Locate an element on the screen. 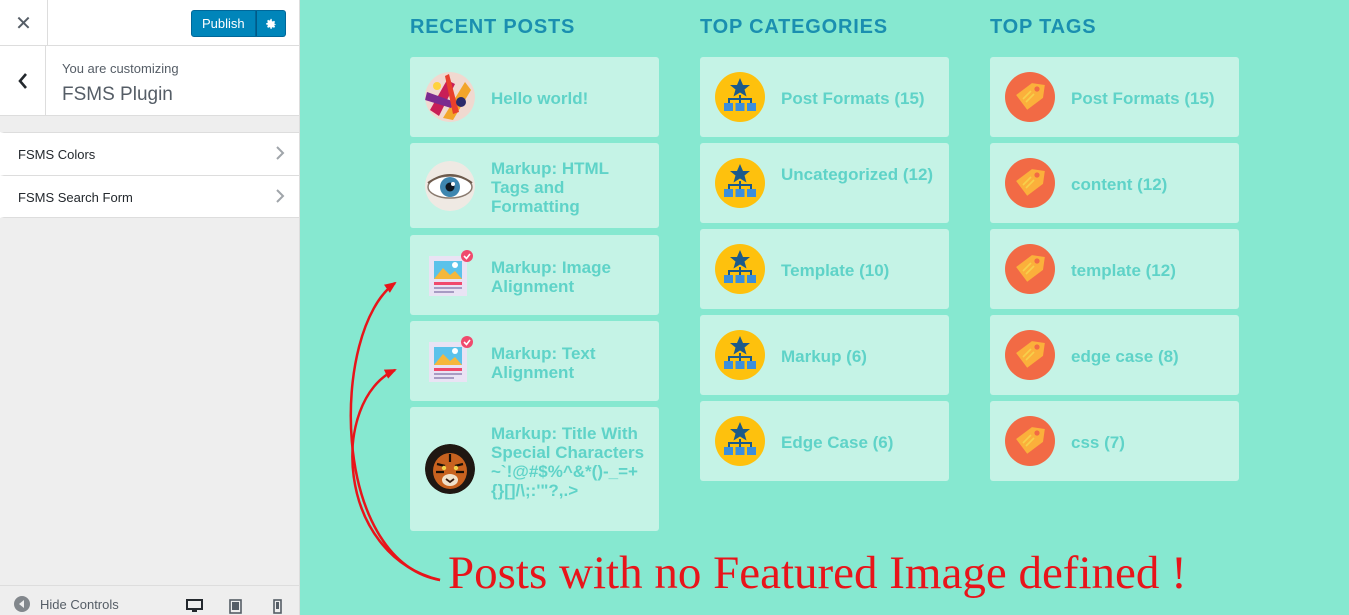 Image resolution: width=1349 pixels, height=615 pixels. mobile-preview-icon is located at coordinates (277, 606).